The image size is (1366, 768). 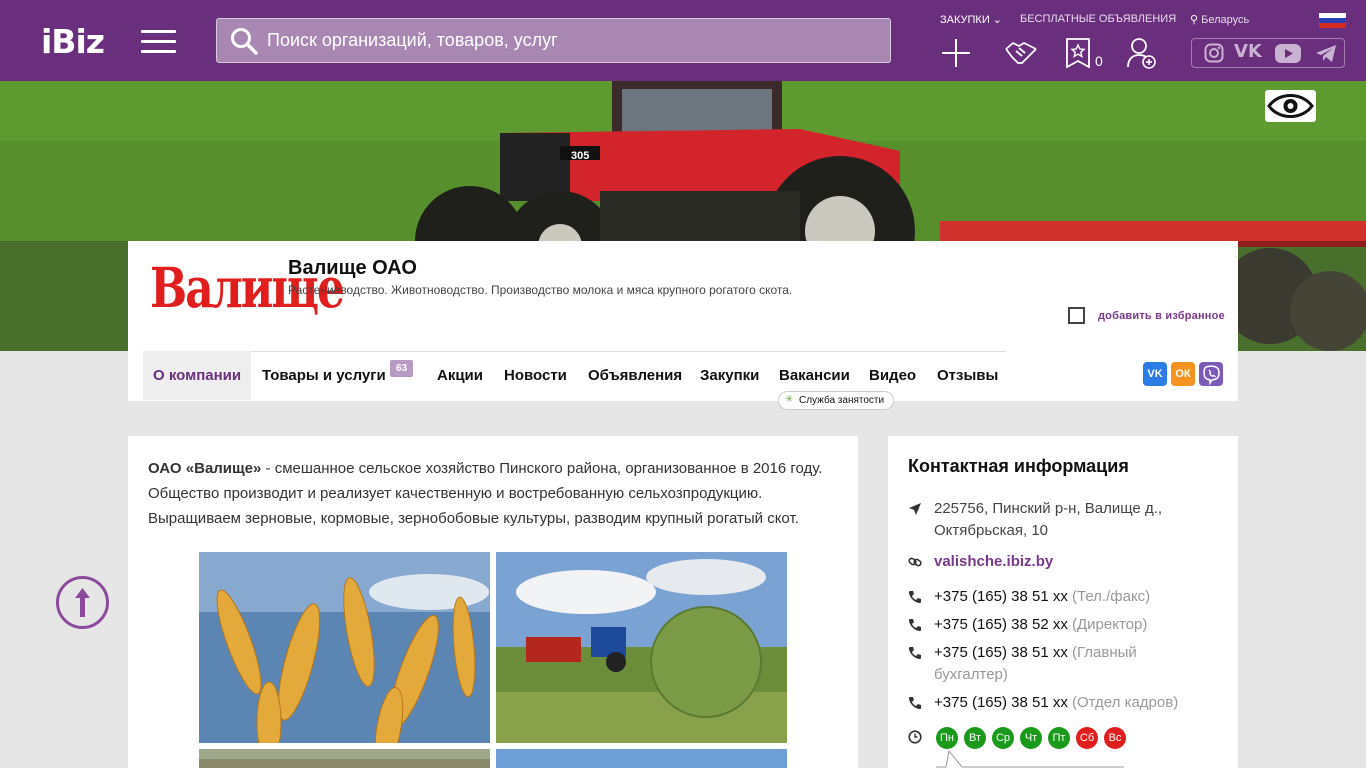 What do you see at coordinates (789, 399) in the screenshot?
I see `sparkle-icon: ✳` at bounding box center [789, 399].